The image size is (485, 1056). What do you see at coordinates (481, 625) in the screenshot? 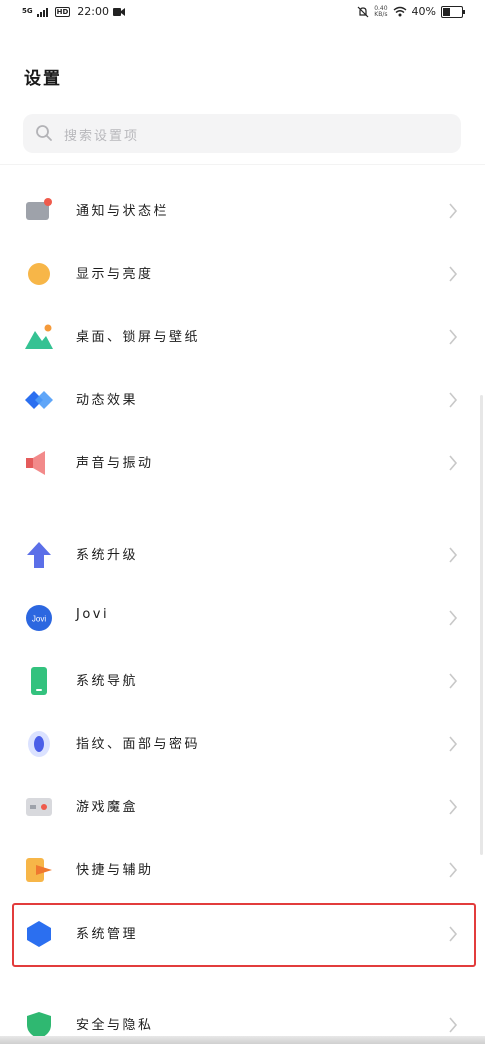
I see `scrollbar` at bounding box center [481, 625].